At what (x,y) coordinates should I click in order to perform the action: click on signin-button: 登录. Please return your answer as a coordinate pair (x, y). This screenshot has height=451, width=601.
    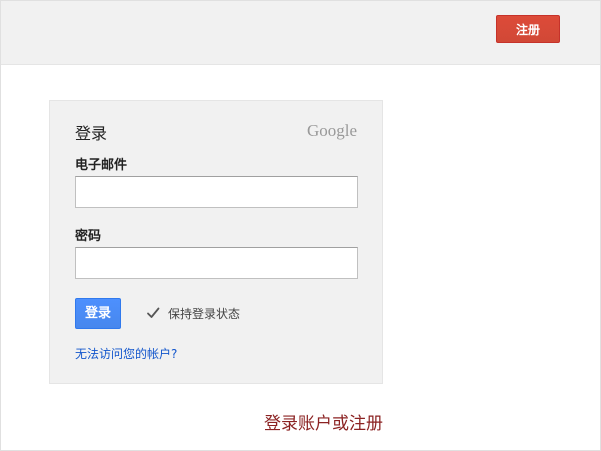
    Looking at the image, I should click on (98, 313).